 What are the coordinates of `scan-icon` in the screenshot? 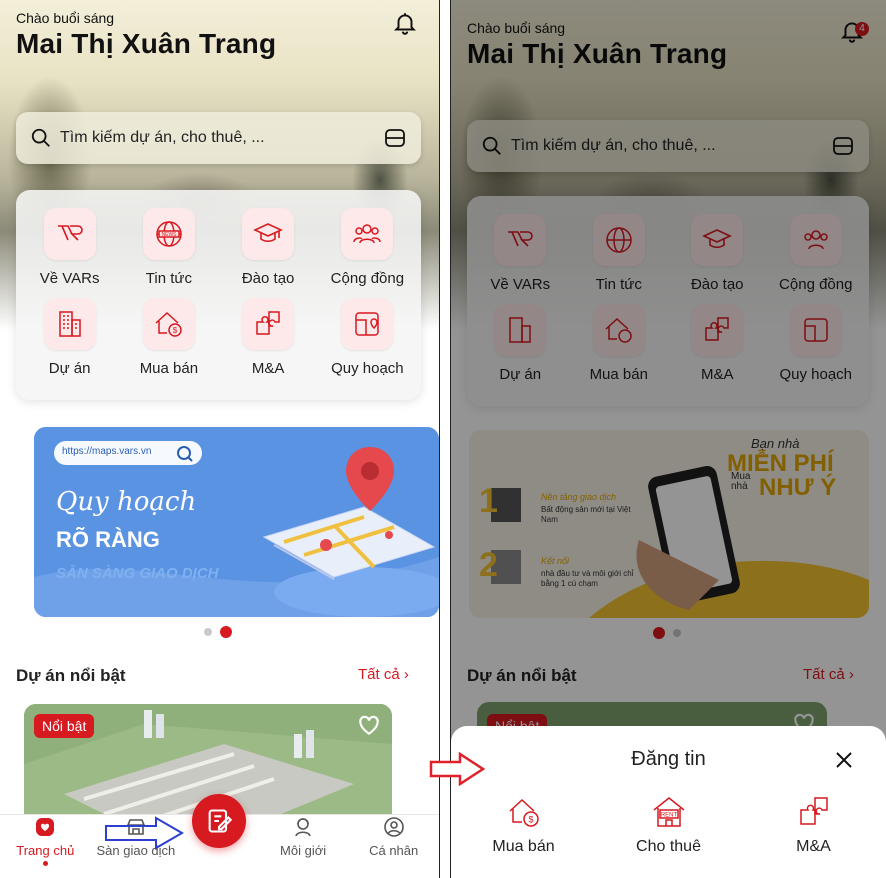 It's located at (395, 138).